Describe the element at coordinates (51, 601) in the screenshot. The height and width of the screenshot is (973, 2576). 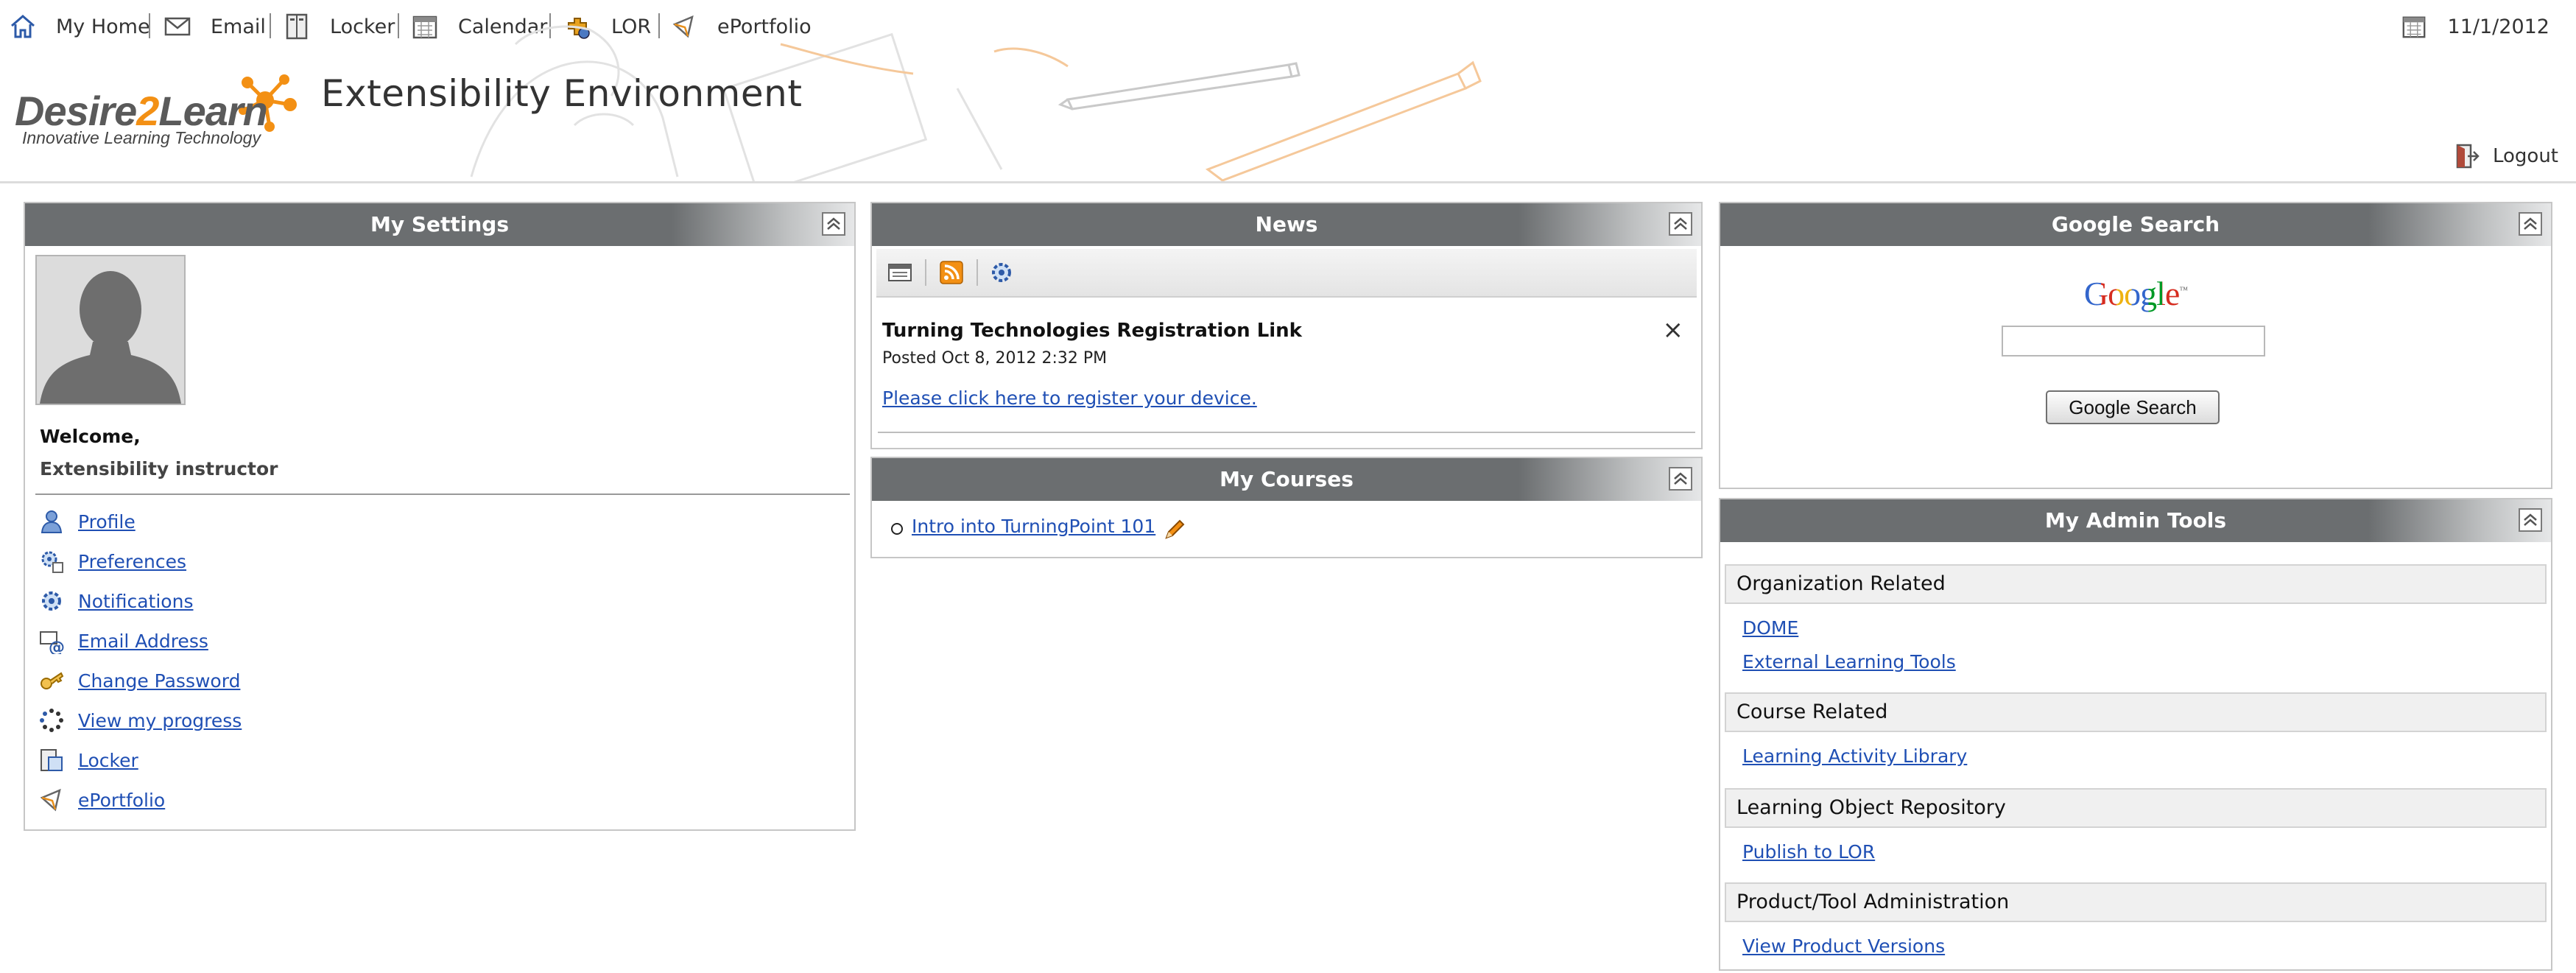
I see `notifications-icon` at that location.